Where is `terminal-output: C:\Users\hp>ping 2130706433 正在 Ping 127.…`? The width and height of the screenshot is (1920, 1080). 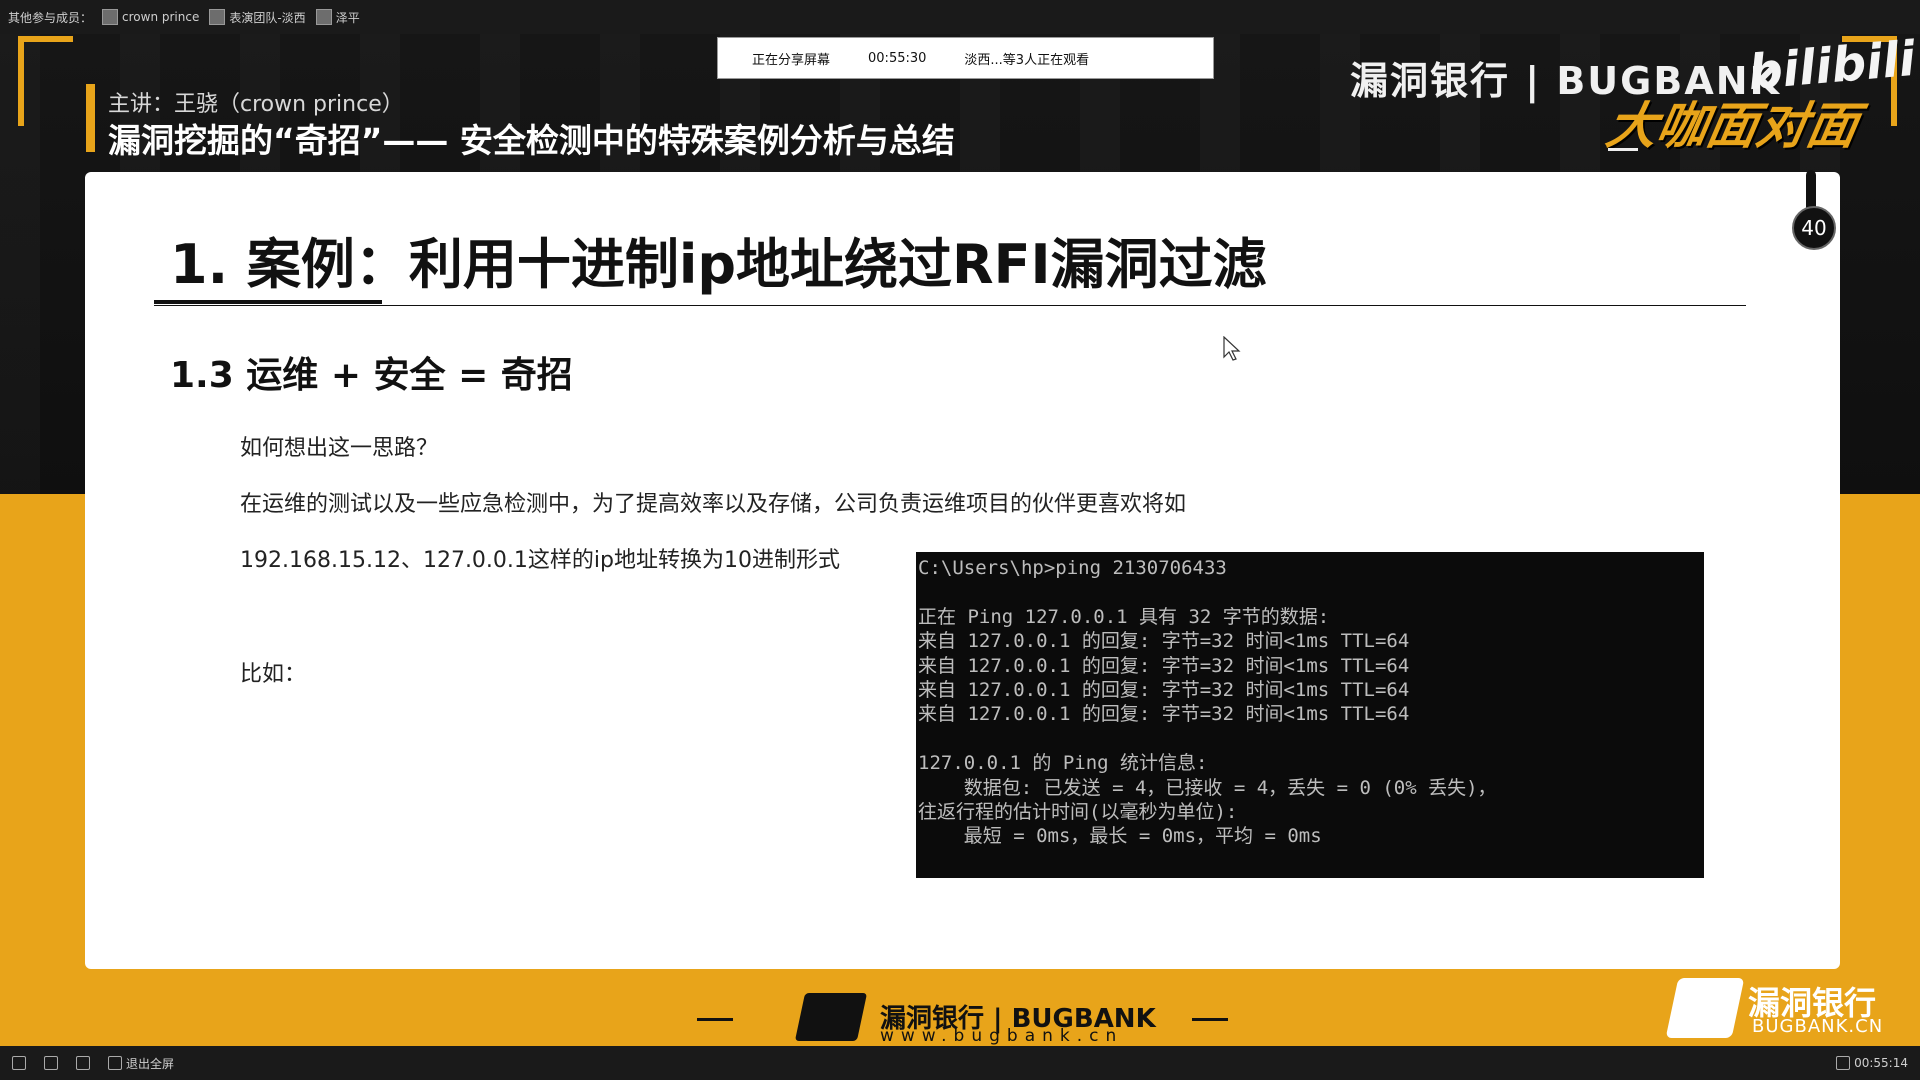 terminal-output: C:\Users\hp>ping 2130706433 正在 Ping 127.… is located at coordinates (1310, 715).